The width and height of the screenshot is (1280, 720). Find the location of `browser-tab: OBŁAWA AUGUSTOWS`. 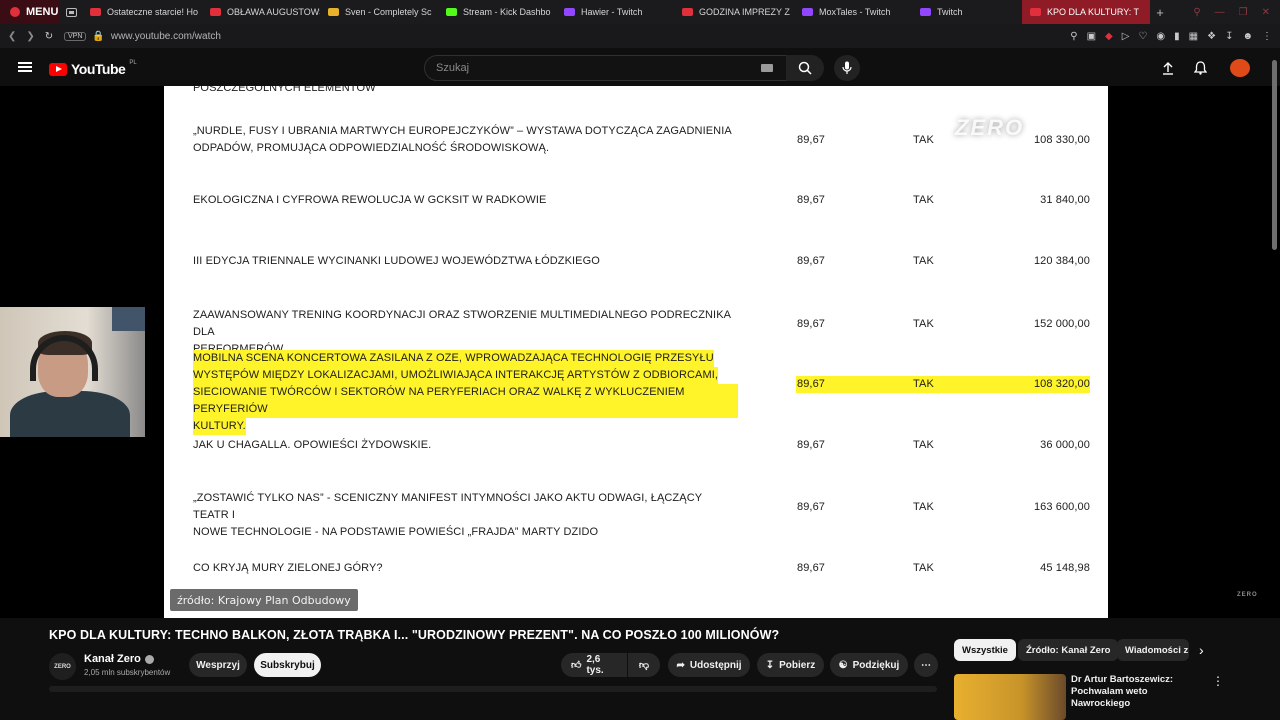

browser-tab: OBŁAWA AUGUSTOWS is located at coordinates (261, 12).